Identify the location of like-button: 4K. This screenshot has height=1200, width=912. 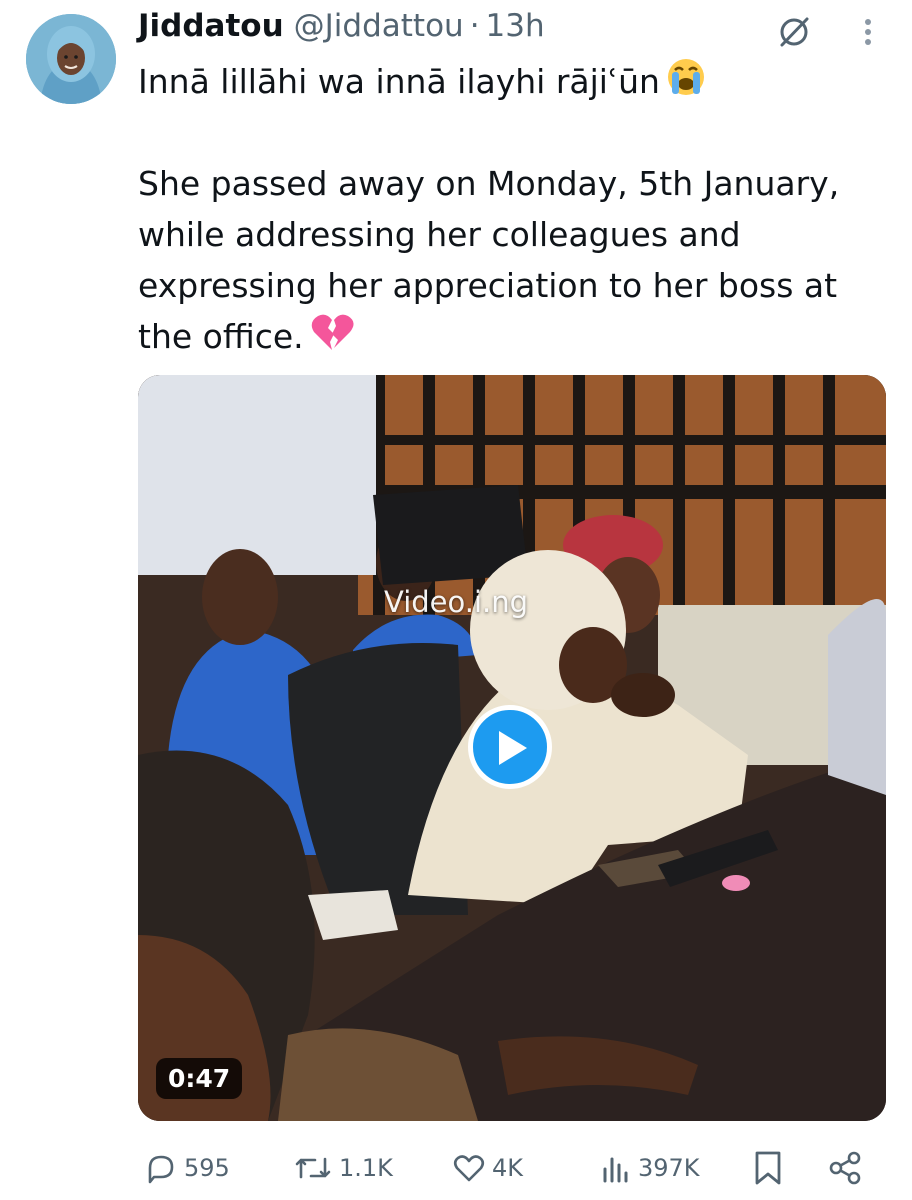
(487, 1168).